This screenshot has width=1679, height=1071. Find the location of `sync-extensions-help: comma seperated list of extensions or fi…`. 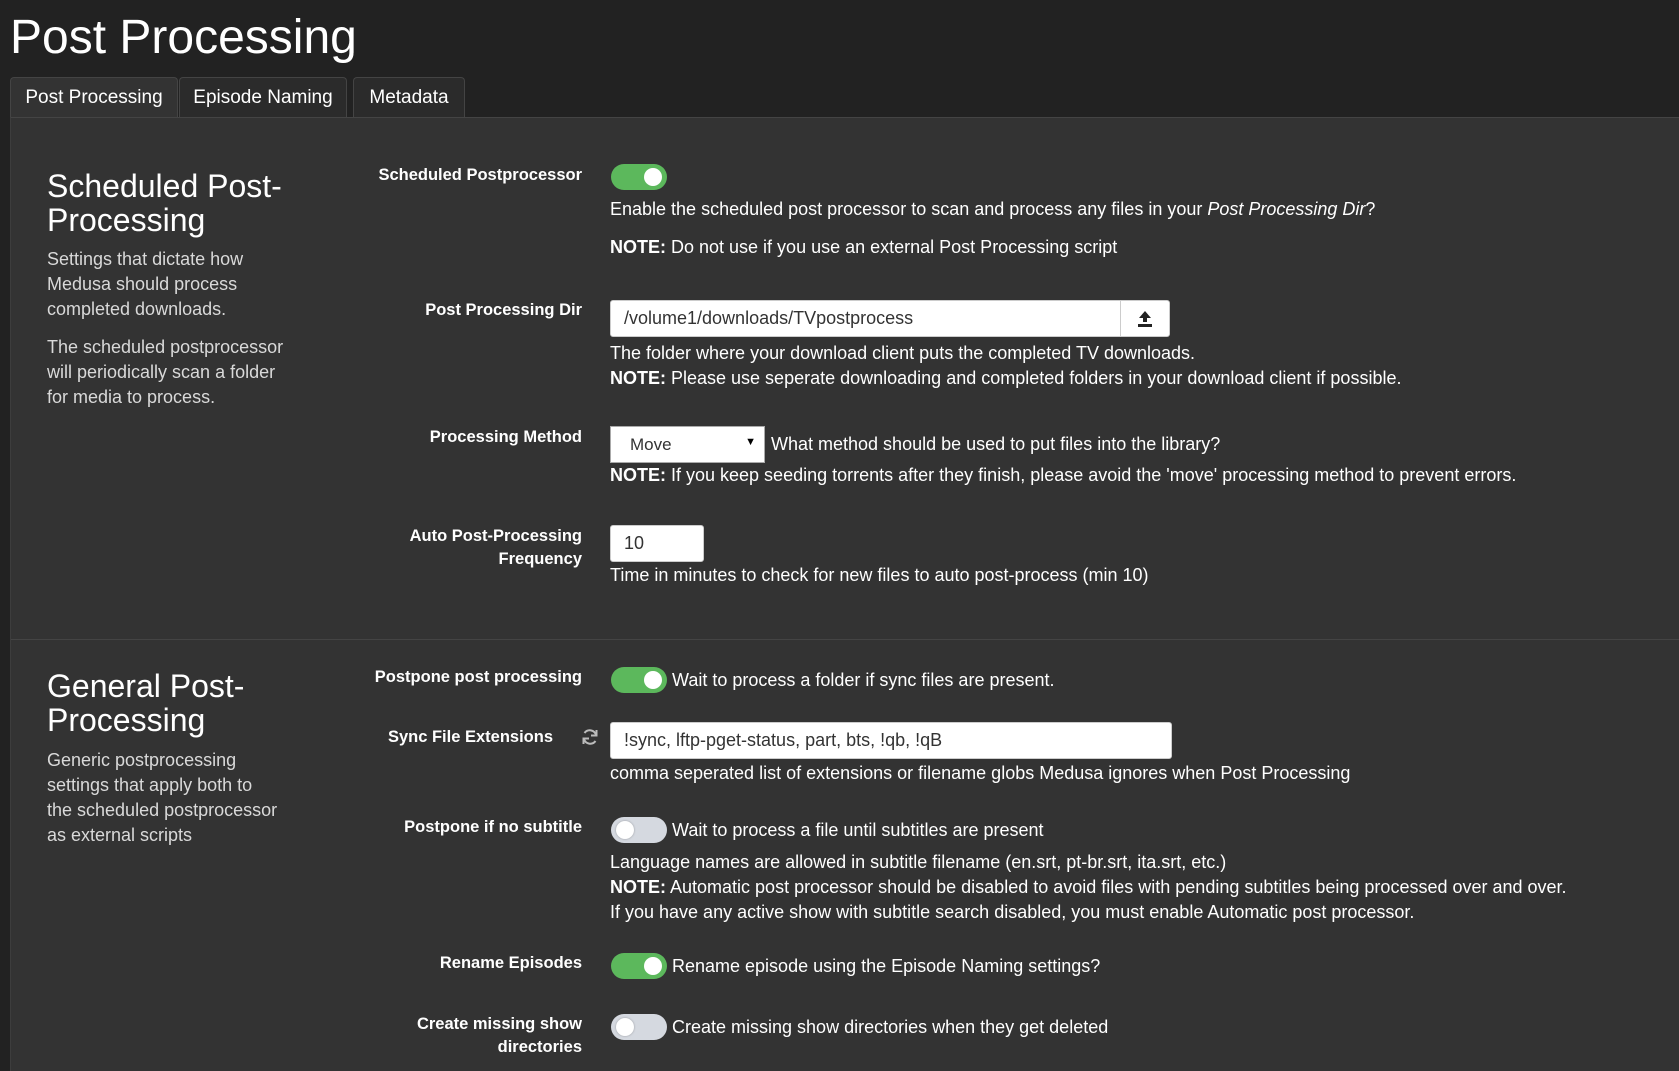

sync-extensions-help: comma seperated list of extensions or fi… is located at coordinates (980, 773).